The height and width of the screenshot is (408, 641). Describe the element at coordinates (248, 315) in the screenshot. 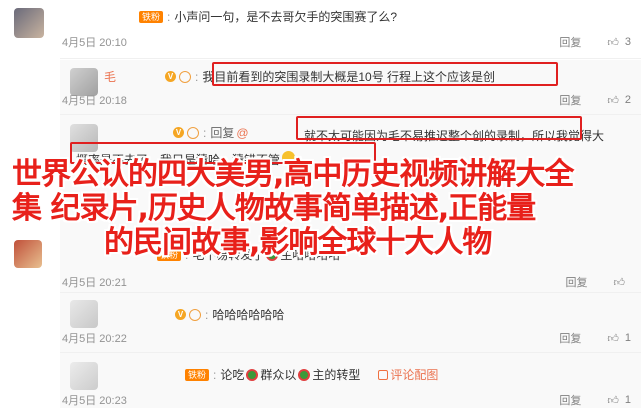

I see `comment-text: 哈哈哈哈哈哈` at that location.